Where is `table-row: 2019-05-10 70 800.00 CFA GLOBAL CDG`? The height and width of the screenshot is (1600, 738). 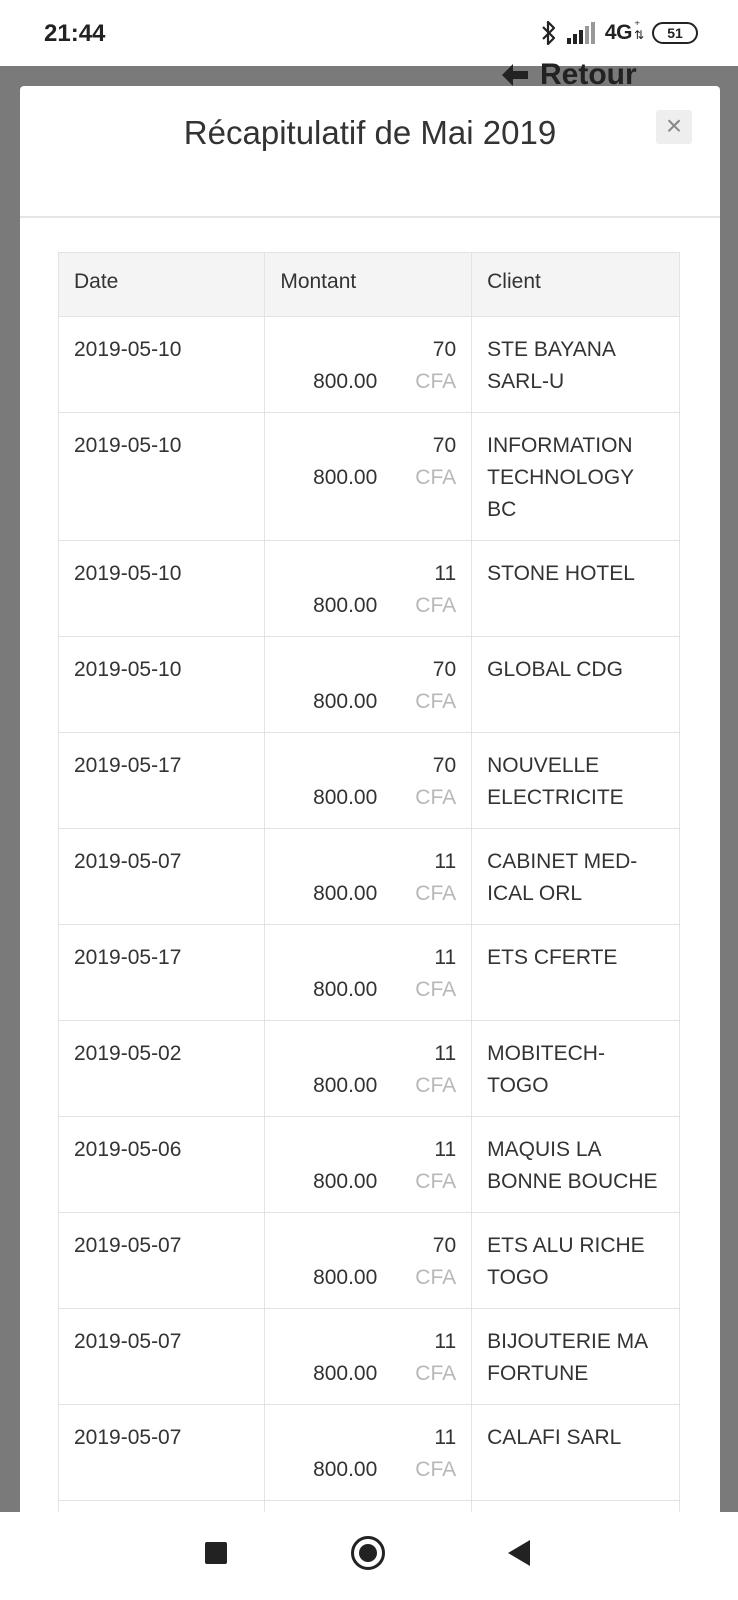 table-row: 2019-05-10 70 800.00 CFA GLOBAL CDG is located at coordinates (368, 684).